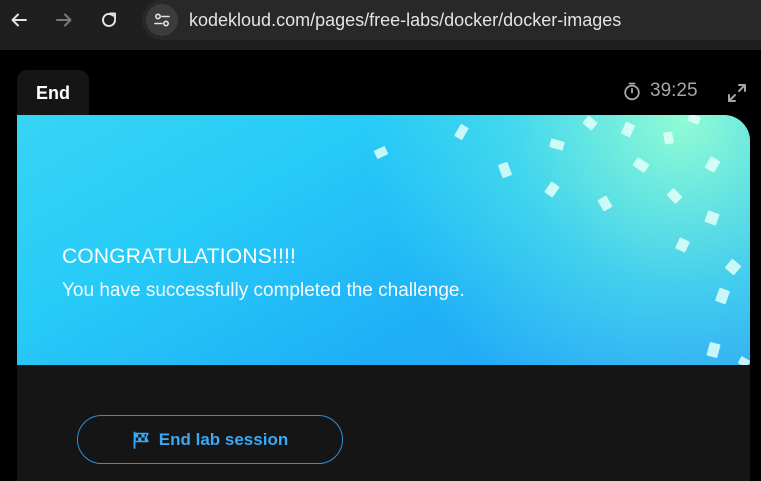  Describe the element at coordinates (141, 440) in the screenshot. I see `checkered-flag-icon` at that location.